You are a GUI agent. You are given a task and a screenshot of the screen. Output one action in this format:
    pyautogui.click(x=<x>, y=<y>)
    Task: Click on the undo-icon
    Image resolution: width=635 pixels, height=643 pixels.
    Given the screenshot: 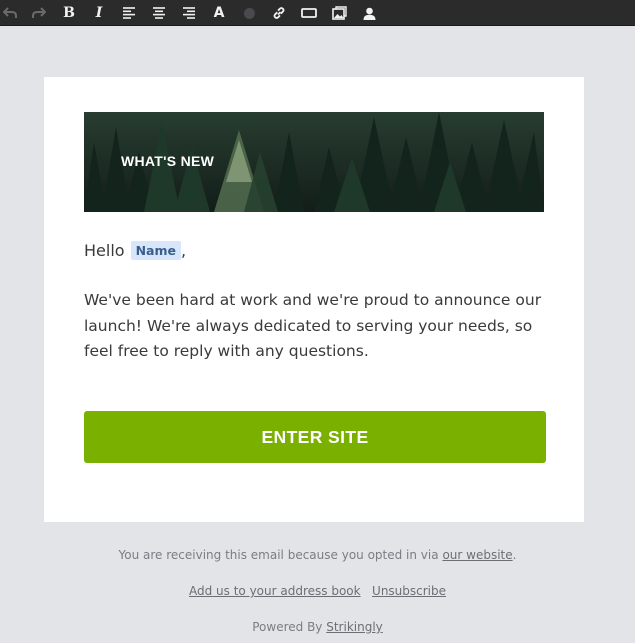 What is the action you would take?
    pyautogui.click(x=10, y=13)
    